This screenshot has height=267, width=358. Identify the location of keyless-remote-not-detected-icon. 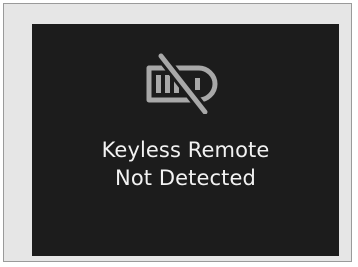
(185, 80).